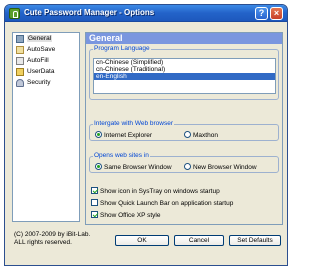 The image size is (320, 269). Describe the element at coordinates (138, 167) in the screenshot. I see `radio-label: Same Browser Window` at that location.